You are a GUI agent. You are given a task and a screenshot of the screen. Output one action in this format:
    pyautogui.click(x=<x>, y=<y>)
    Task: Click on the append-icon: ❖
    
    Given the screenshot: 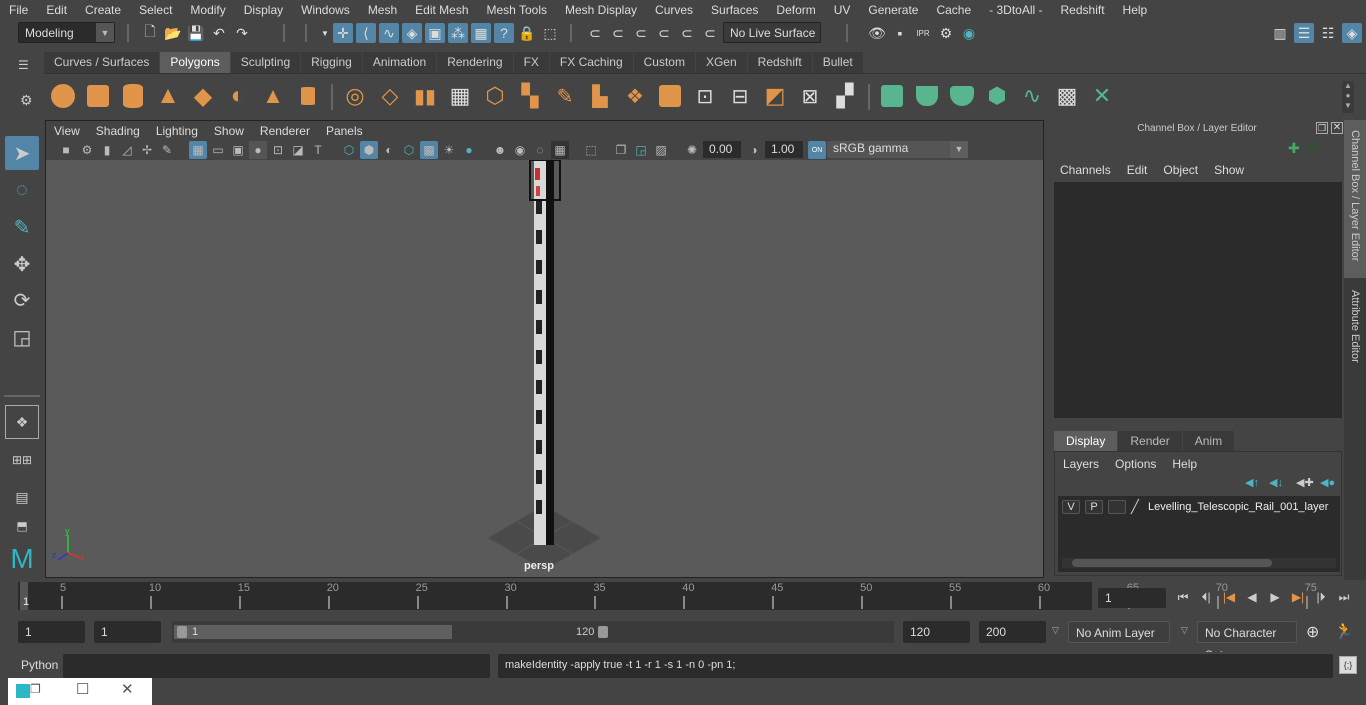 What is the action you would take?
    pyautogui.click(x=635, y=96)
    